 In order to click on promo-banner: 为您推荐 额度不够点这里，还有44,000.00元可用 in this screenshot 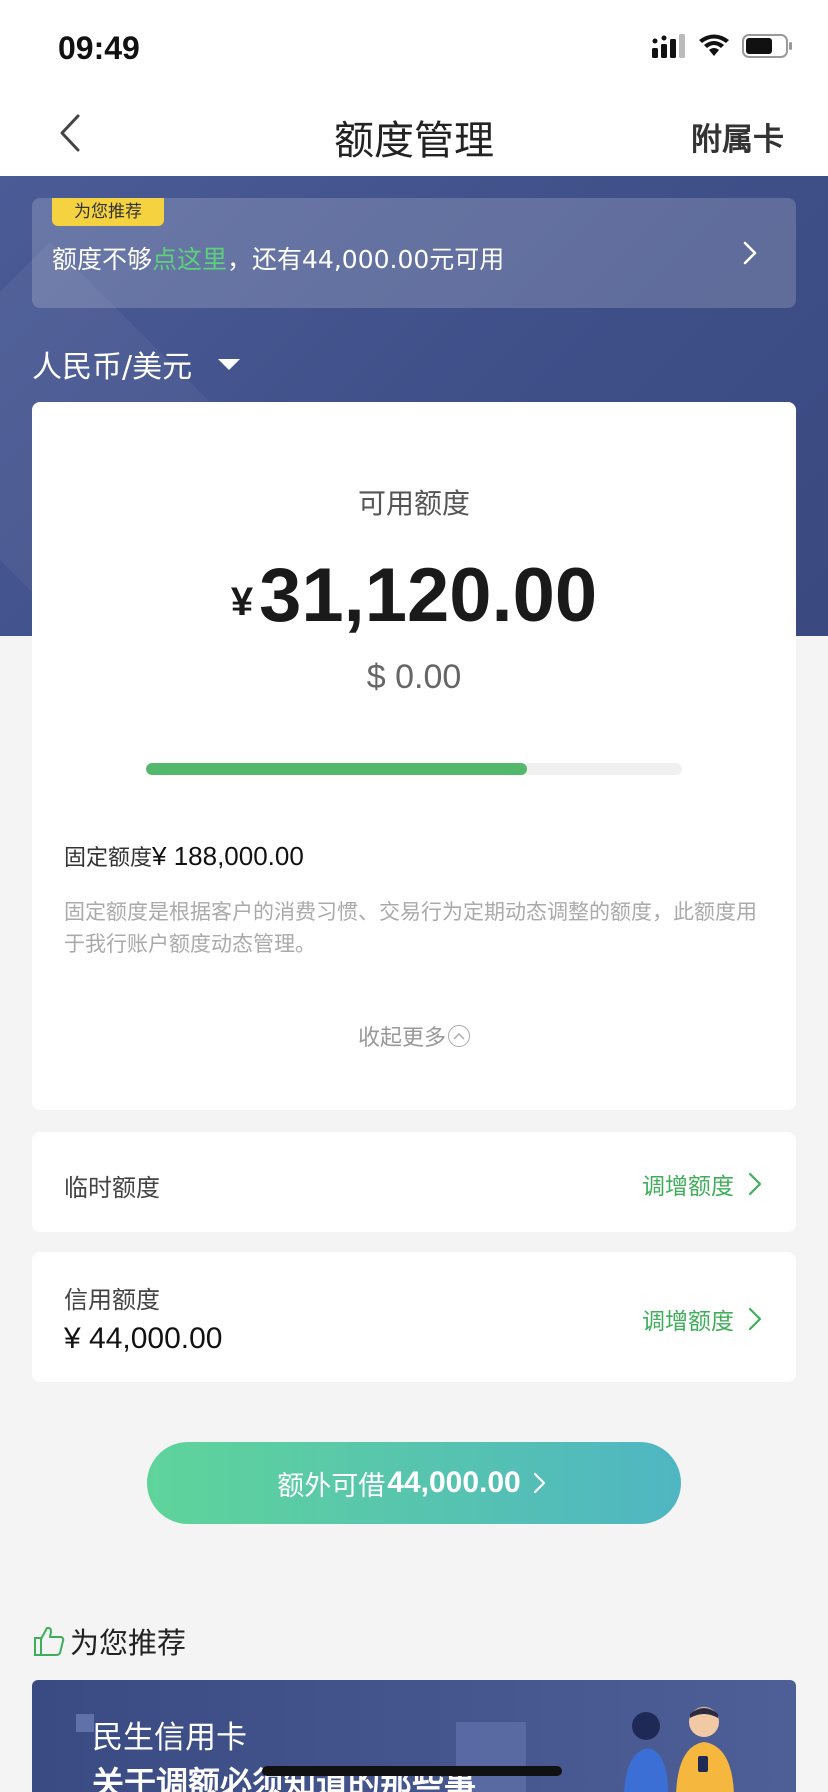, I will do `click(414, 253)`.